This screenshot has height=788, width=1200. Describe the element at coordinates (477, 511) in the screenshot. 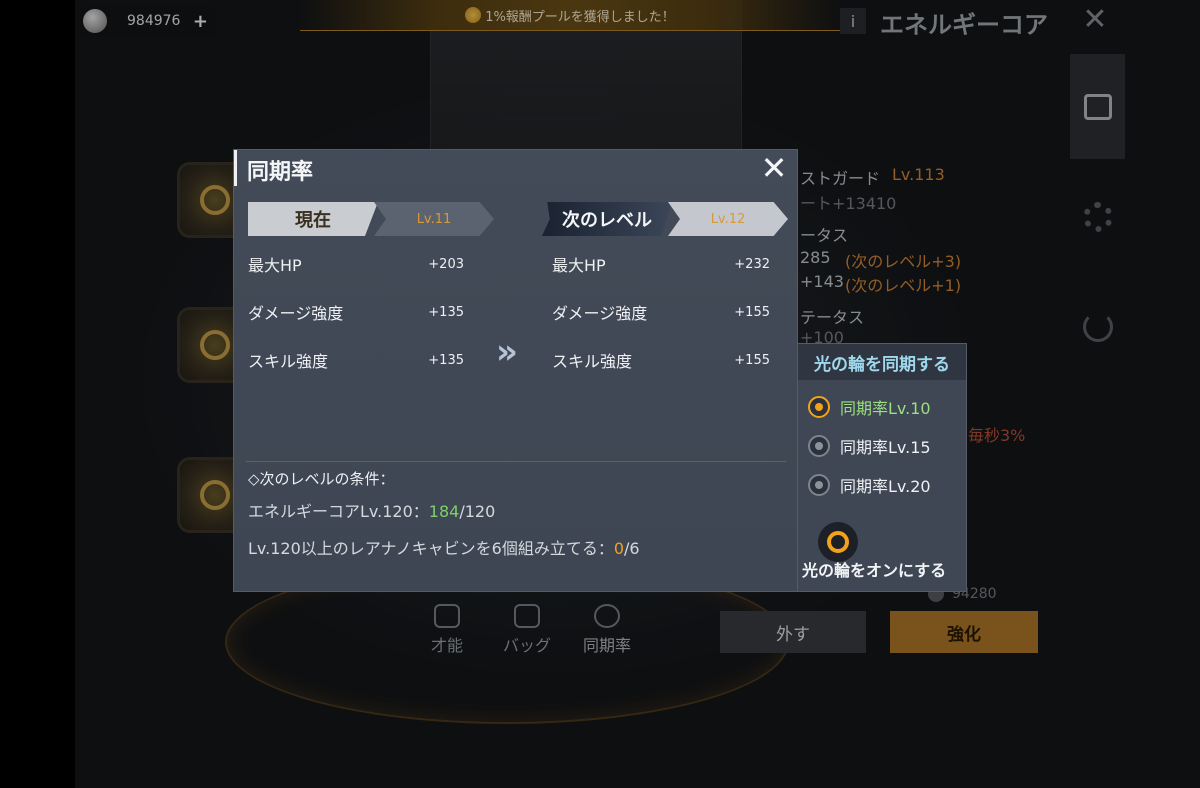

I see `condition-requirement: /120` at that location.